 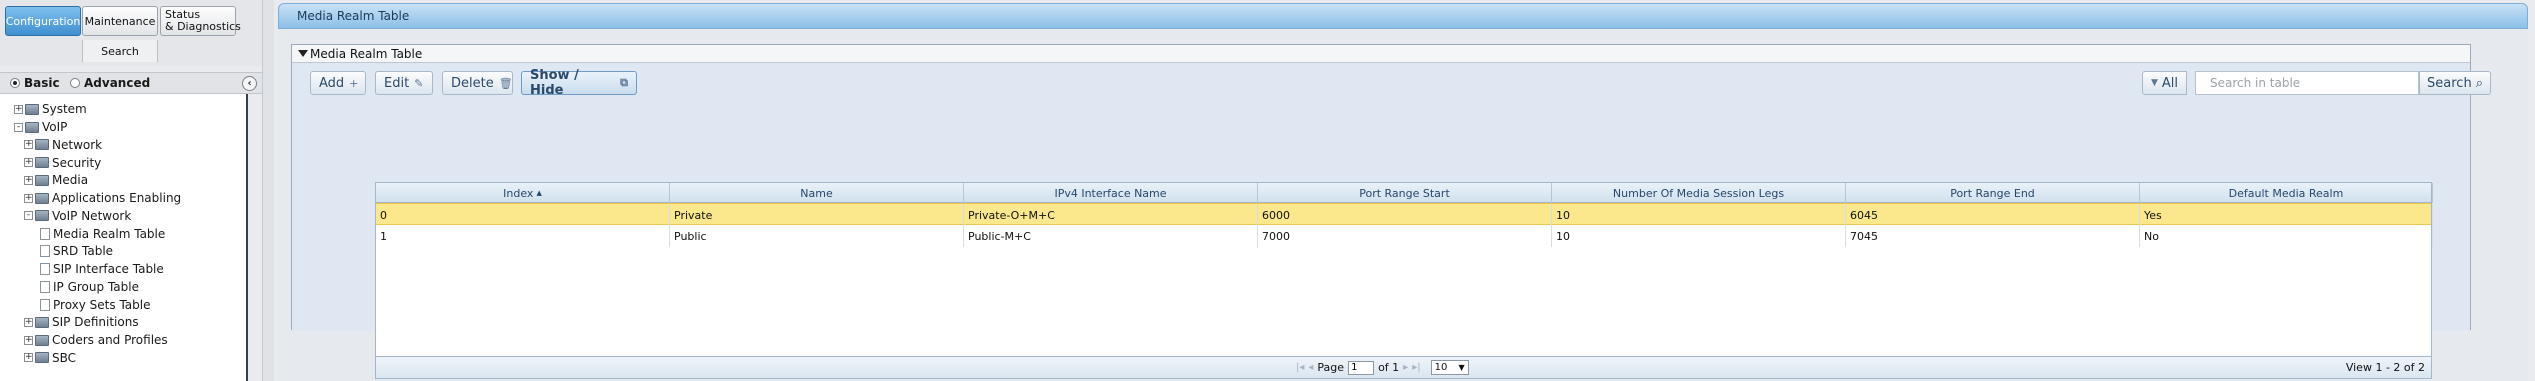 I want to click on pane-splitter, so click(x=268, y=190).